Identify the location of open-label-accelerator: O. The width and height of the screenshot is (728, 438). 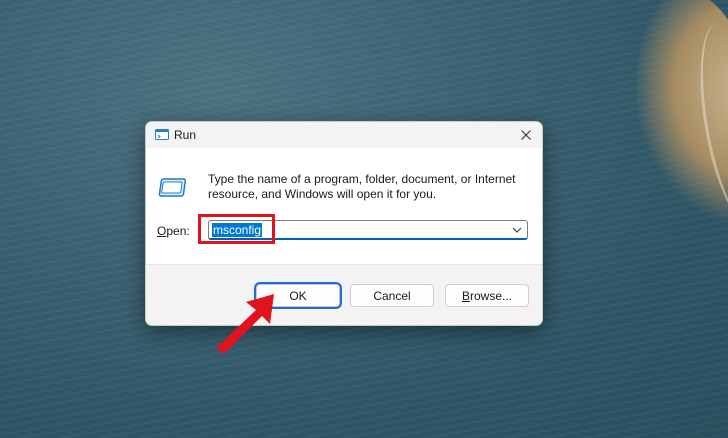
(162, 231).